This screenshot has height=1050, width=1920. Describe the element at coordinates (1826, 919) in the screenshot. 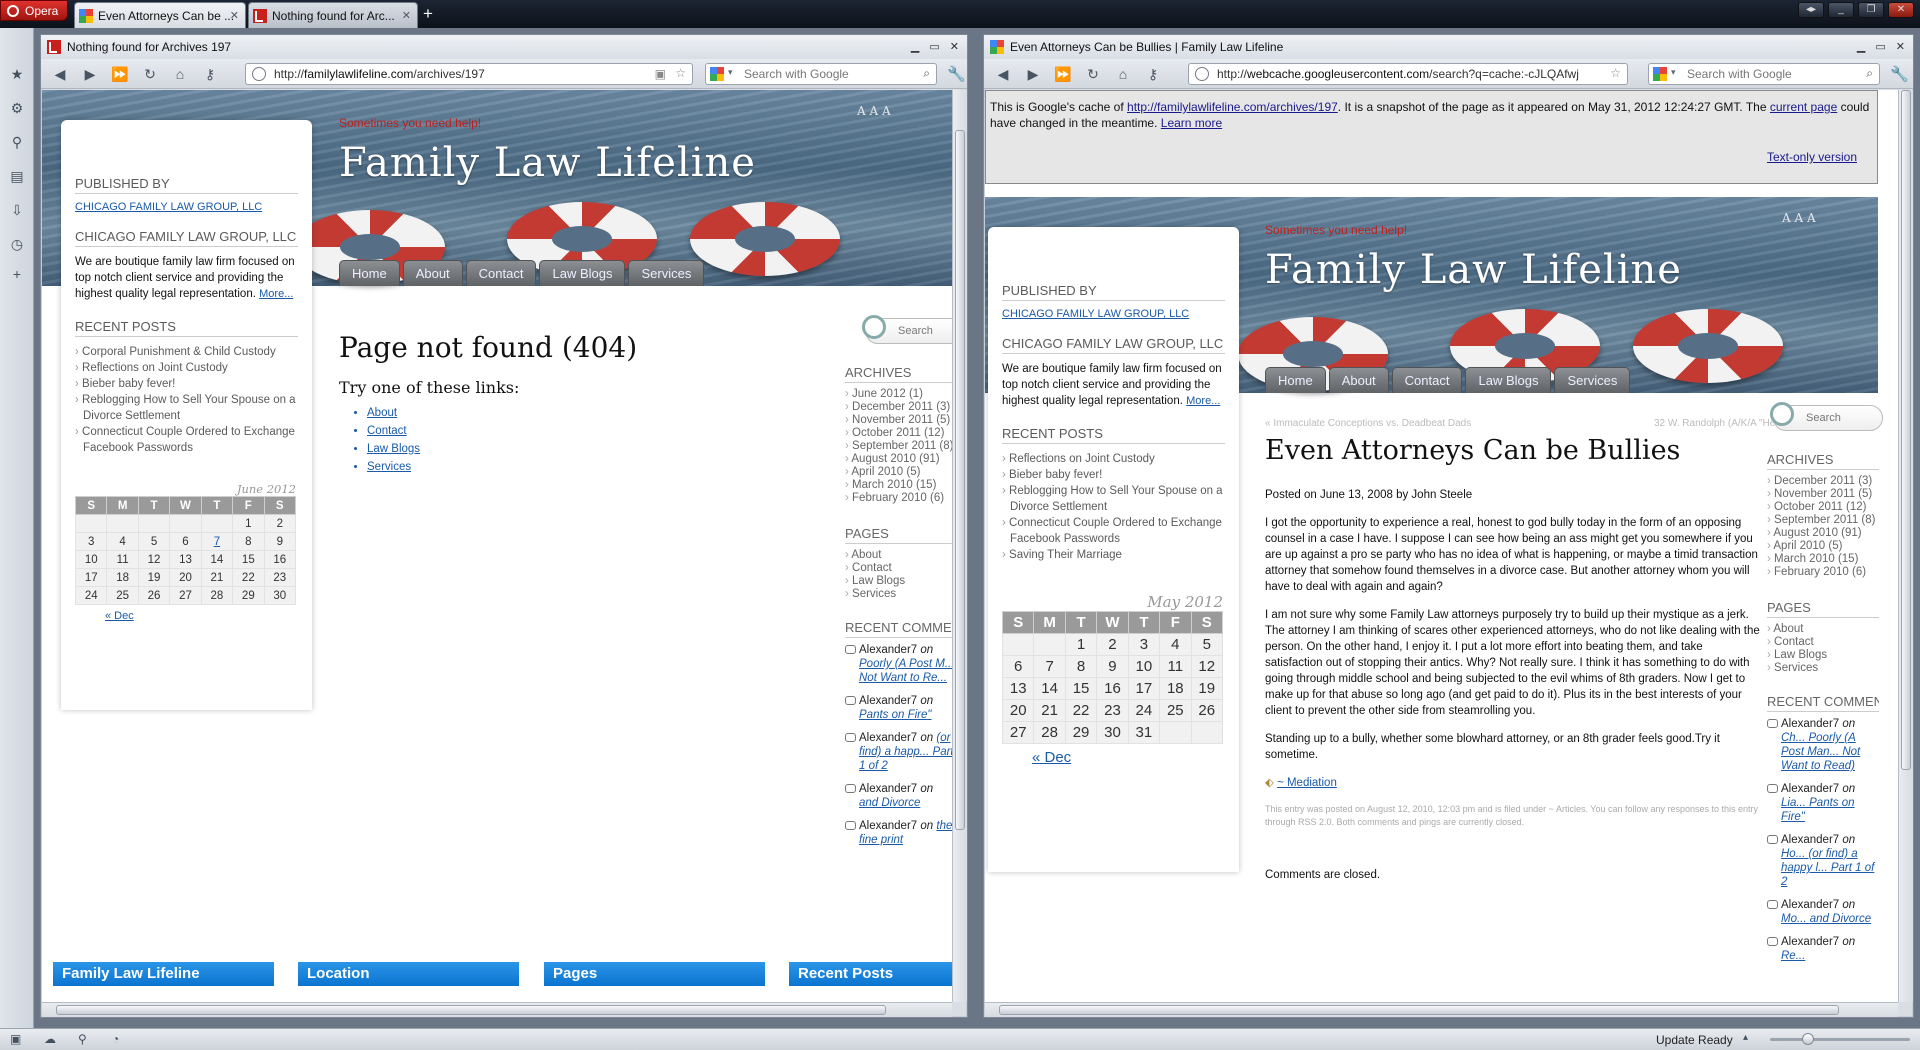

I see `comment-post-link: Mo... and Divorce` at that location.